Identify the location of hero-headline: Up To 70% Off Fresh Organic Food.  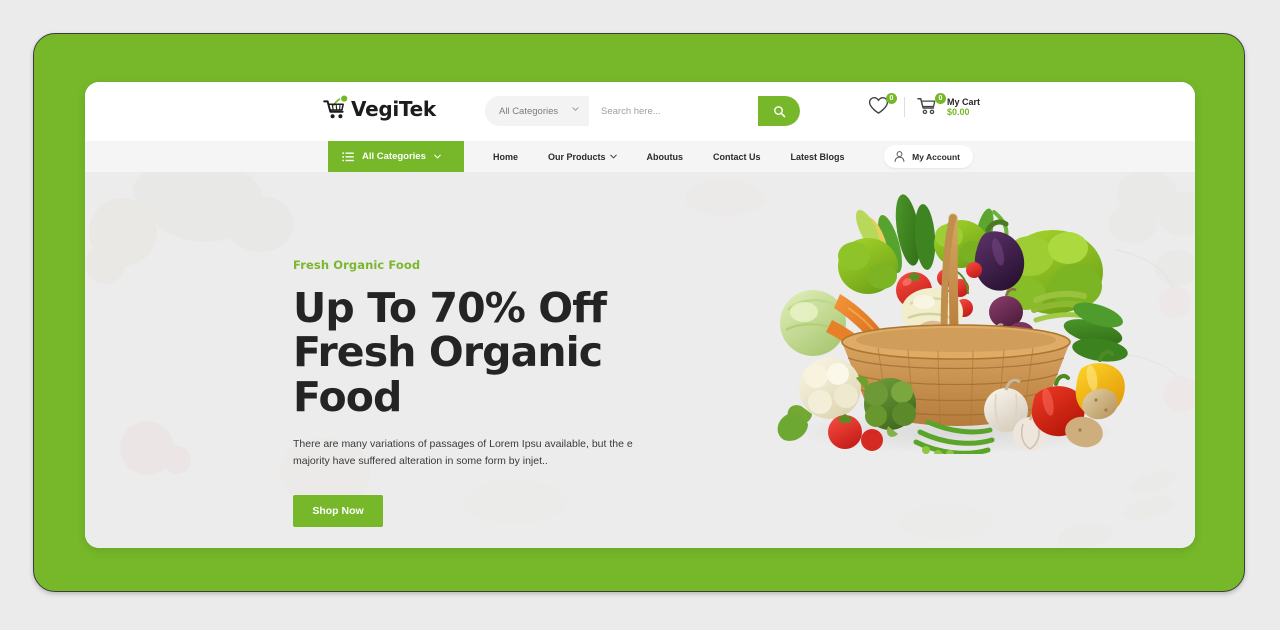
(450, 352).